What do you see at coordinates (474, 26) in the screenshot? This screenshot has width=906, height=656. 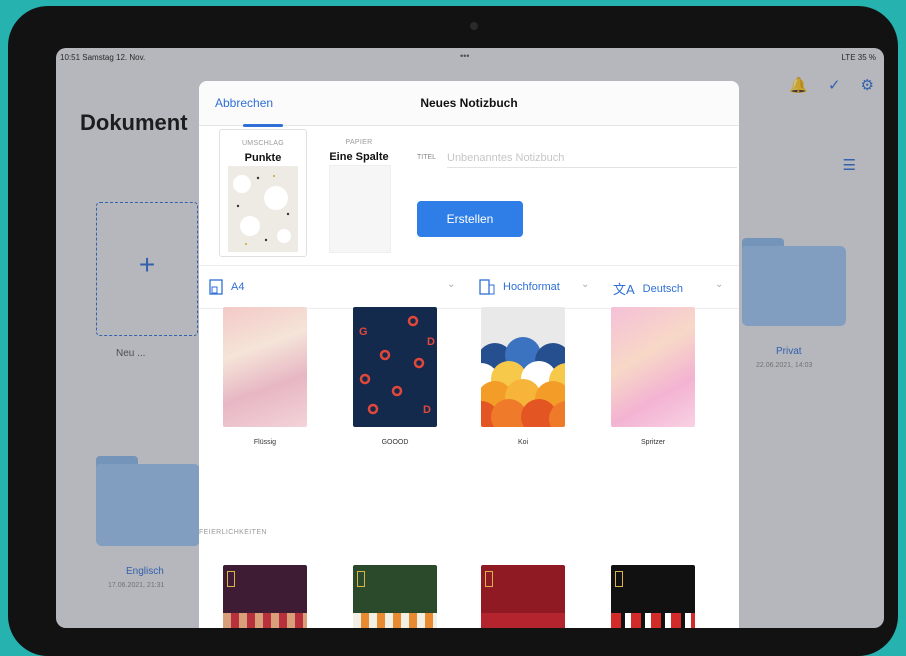 I see `camera` at bounding box center [474, 26].